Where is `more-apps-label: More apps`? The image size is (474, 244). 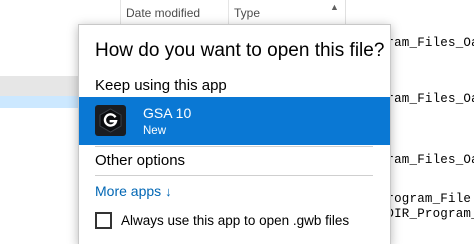 more-apps-label: More apps is located at coordinates (128, 191).